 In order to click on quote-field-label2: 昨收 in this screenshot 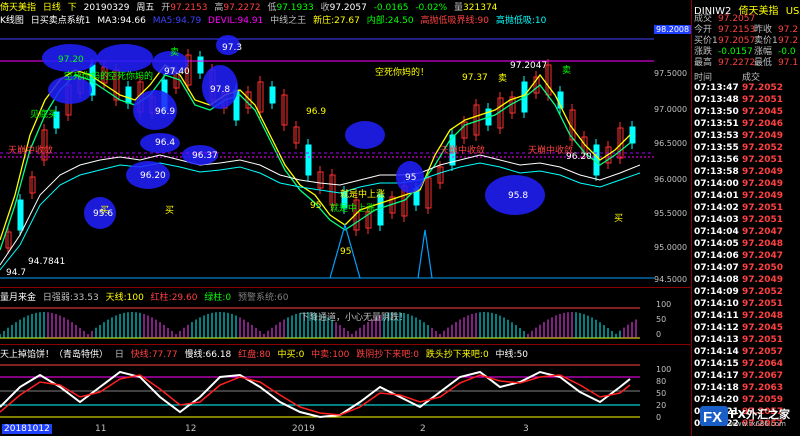, I will do `click(763, 30)`.